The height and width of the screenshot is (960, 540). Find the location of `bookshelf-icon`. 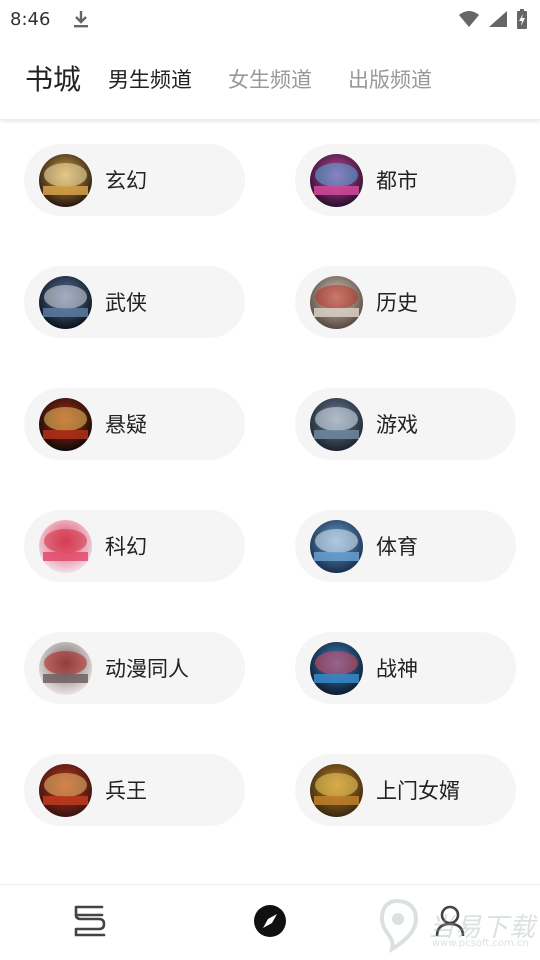

bookshelf-icon is located at coordinates (90, 923).